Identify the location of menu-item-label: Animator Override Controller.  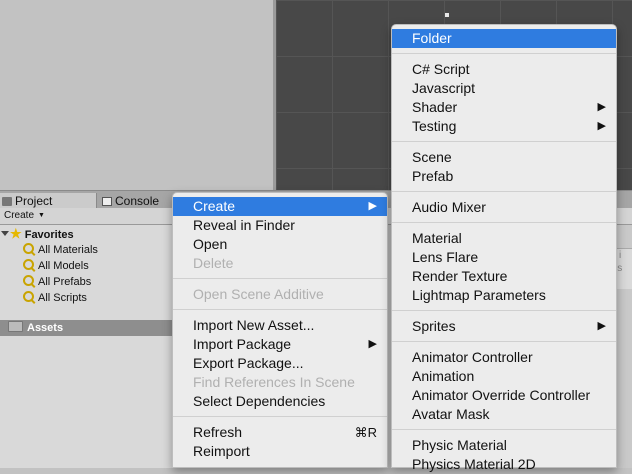
(501, 395).